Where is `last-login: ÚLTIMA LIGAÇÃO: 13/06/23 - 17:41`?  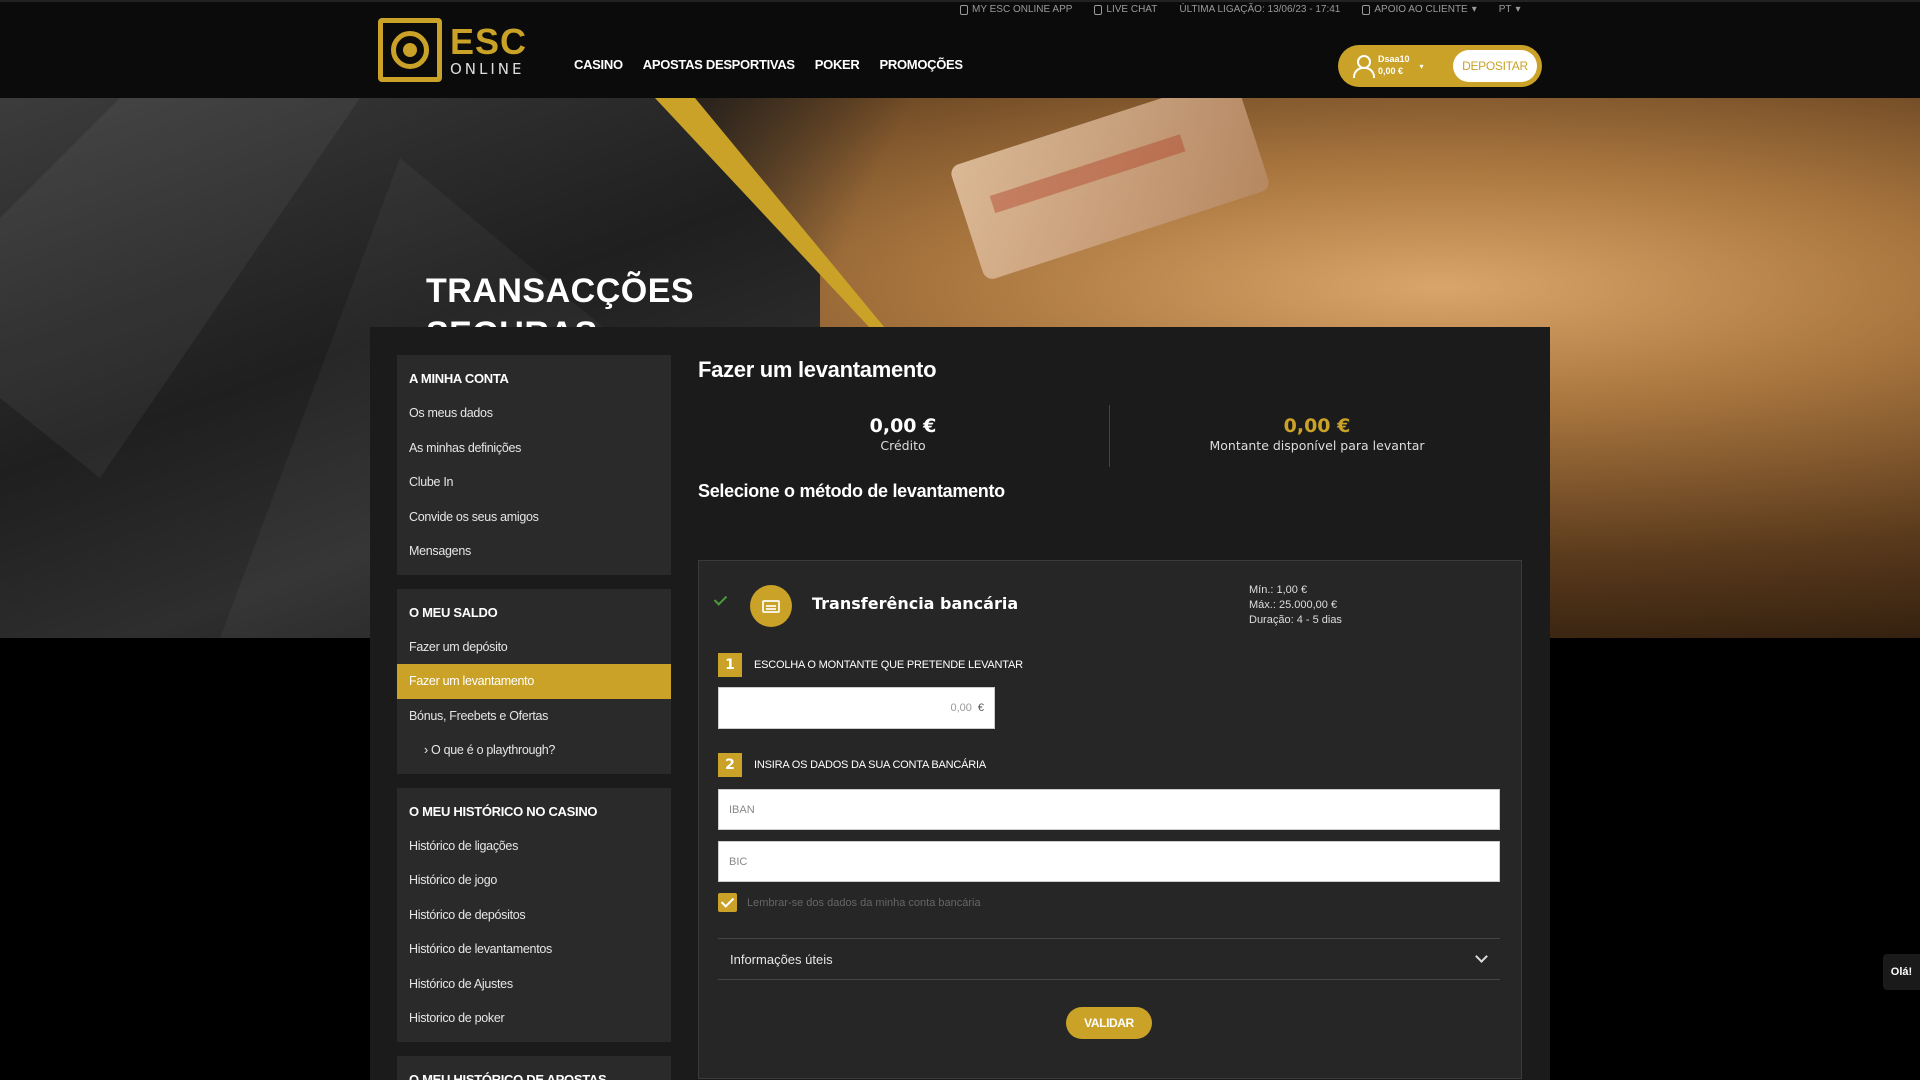 last-login: ÚLTIMA LIGAÇÃO: 13/06/23 - 17:41 is located at coordinates (1260, 9).